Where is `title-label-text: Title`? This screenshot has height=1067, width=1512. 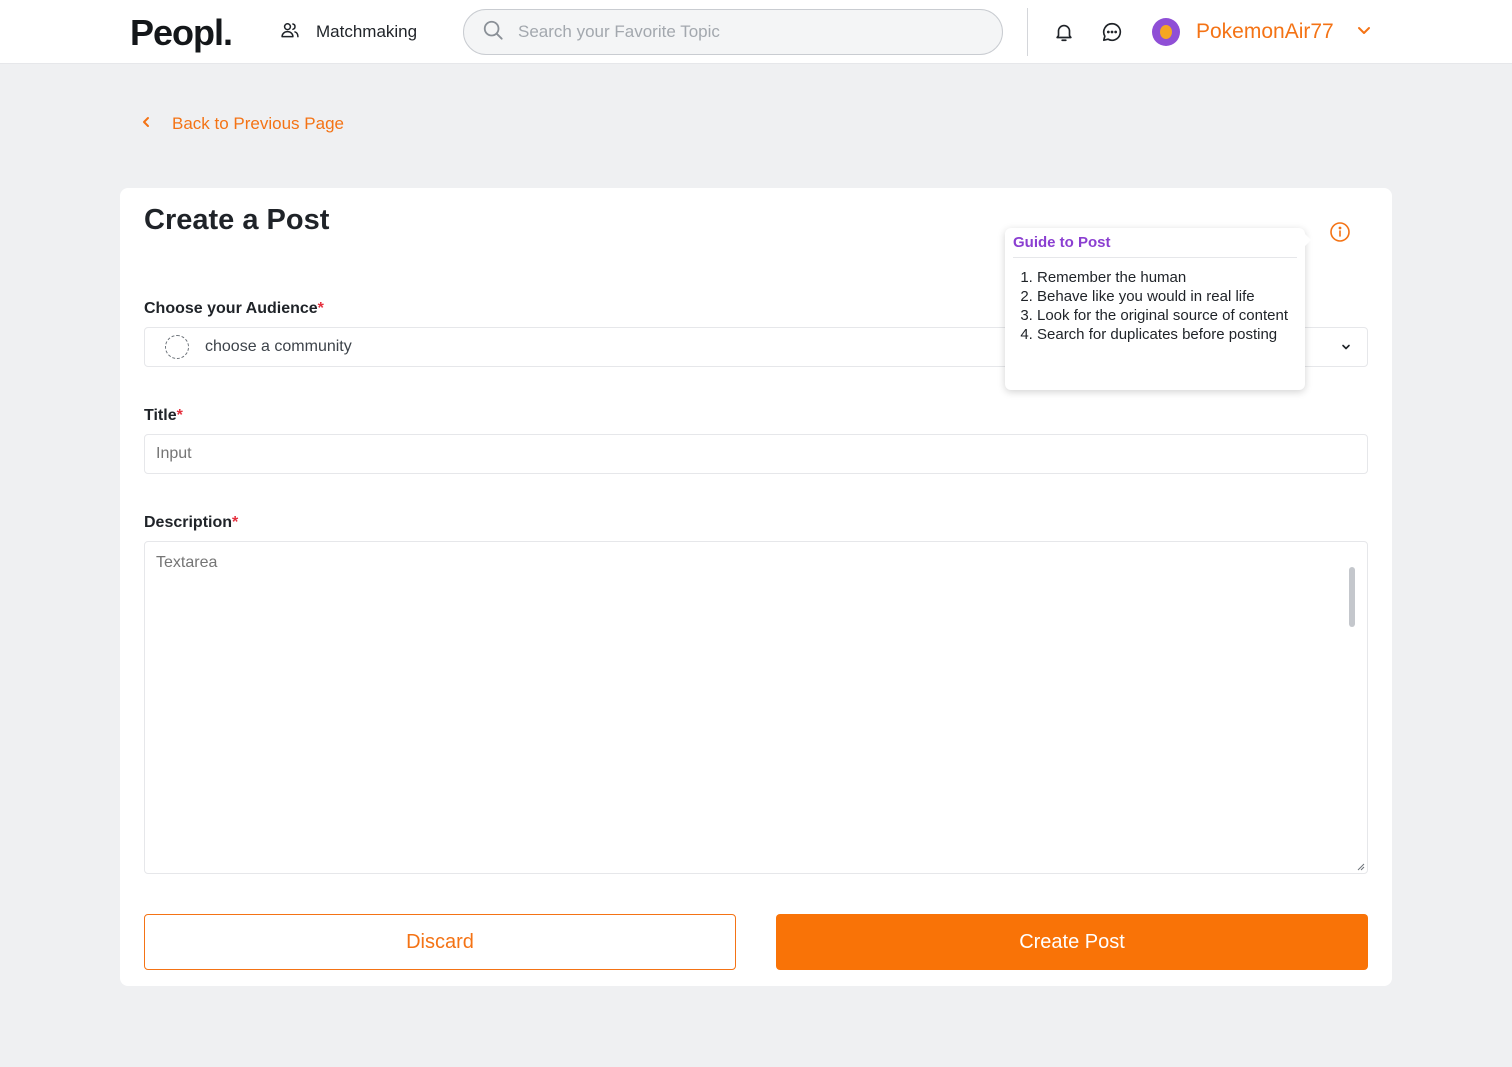
title-label-text: Title is located at coordinates (160, 415).